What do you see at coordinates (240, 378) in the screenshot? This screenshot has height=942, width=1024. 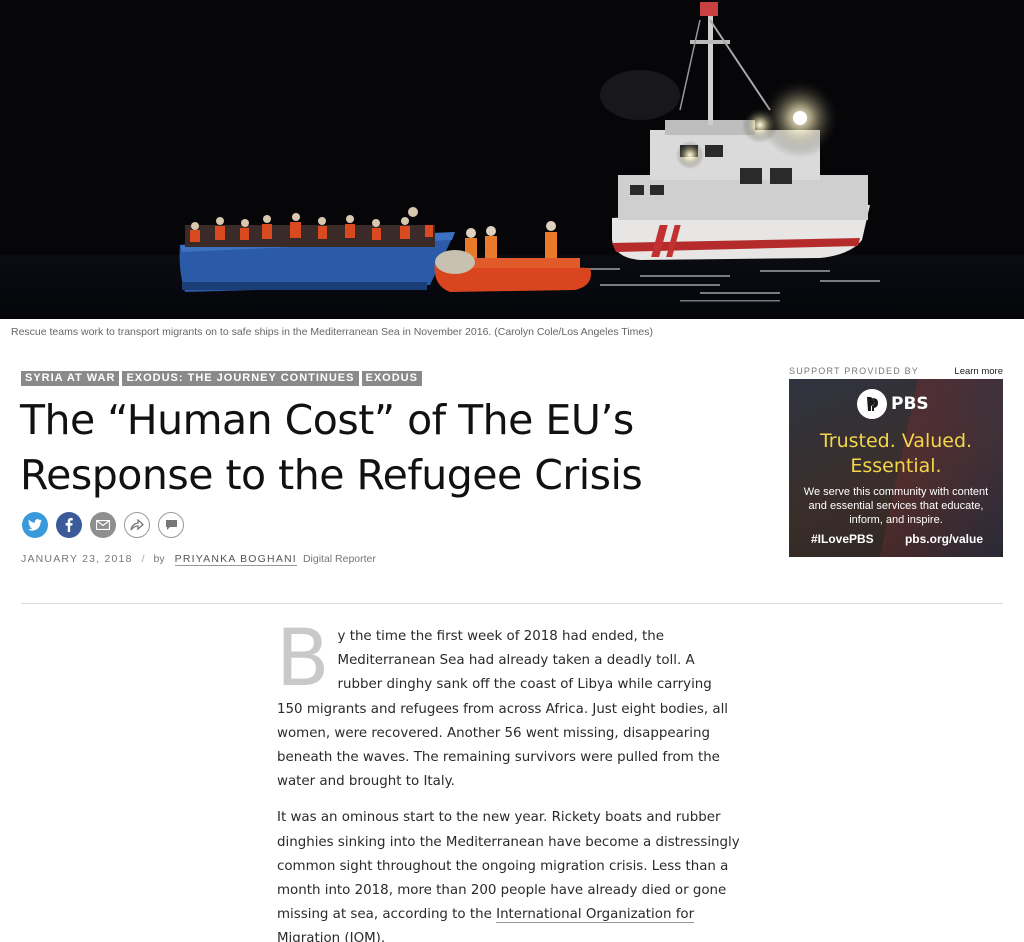 I see `tag-exodus-journey: EXODUS: THE JOURNEY CONTINUES` at bounding box center [240, 378].